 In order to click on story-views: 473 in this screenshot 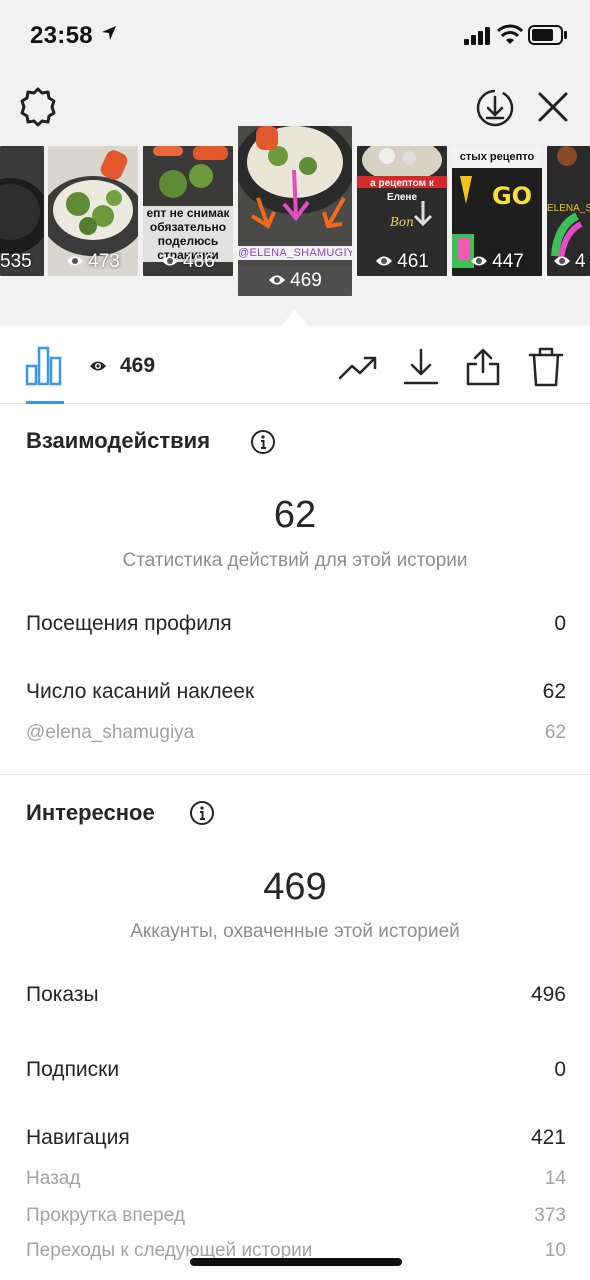, I will do `click(93, 262)`.